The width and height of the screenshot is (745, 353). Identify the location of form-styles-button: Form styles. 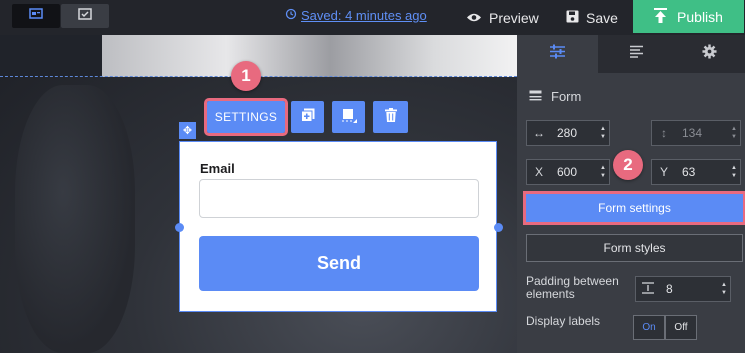
(634, 248).